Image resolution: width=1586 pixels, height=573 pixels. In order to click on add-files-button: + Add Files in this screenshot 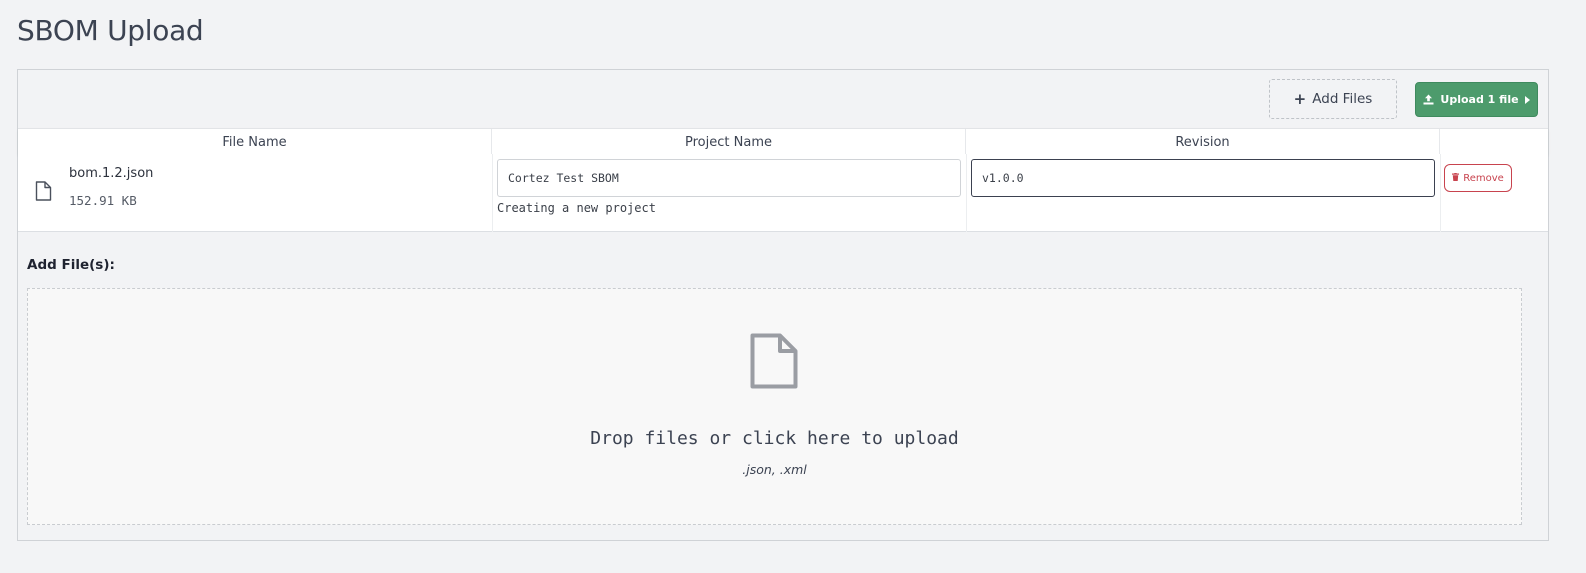, I will do `click(1333, 99)`.